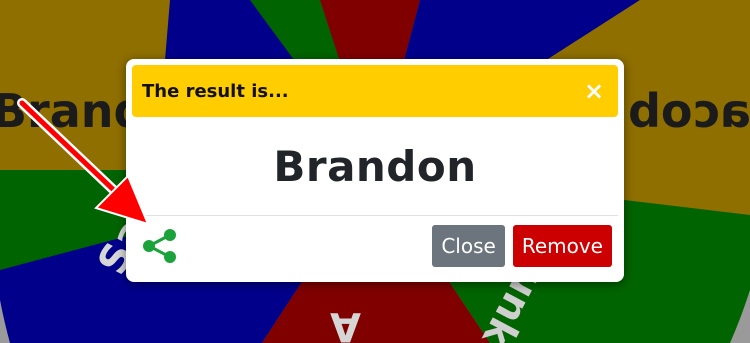 The height and width of the screenshot is (343, 750). I want to click on share-button, so click(160, 246).